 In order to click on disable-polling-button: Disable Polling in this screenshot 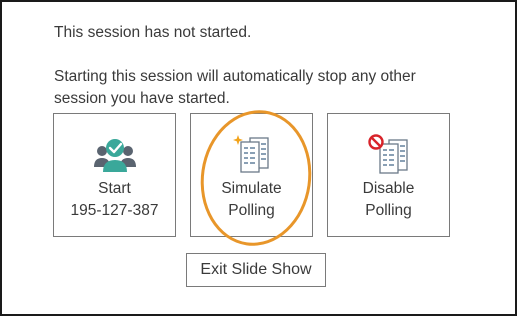, I will do `click(388, 175)`.